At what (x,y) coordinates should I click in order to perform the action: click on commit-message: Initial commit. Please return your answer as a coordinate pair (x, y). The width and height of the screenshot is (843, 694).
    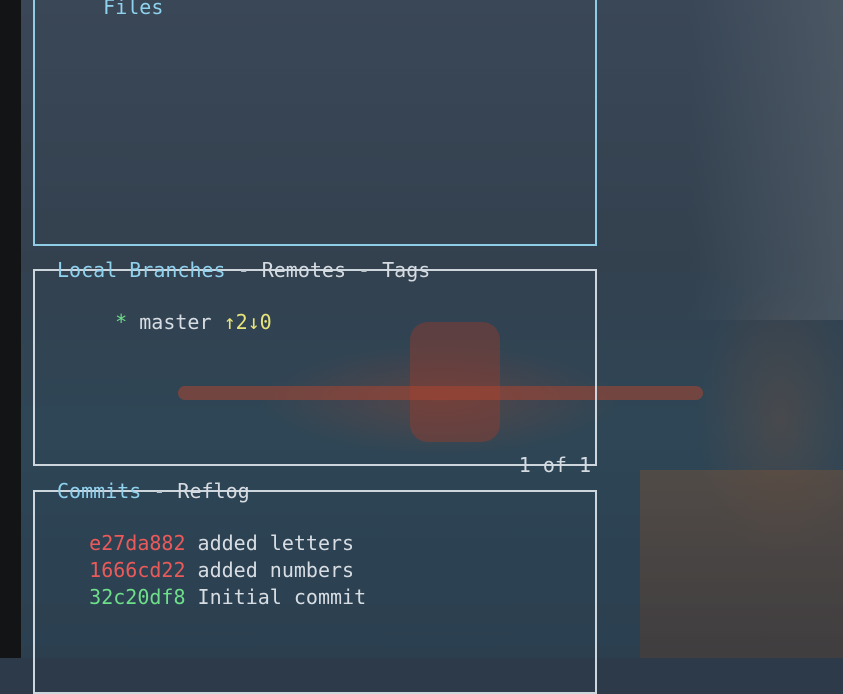
    Looking at the image, I should click on (282, 597).